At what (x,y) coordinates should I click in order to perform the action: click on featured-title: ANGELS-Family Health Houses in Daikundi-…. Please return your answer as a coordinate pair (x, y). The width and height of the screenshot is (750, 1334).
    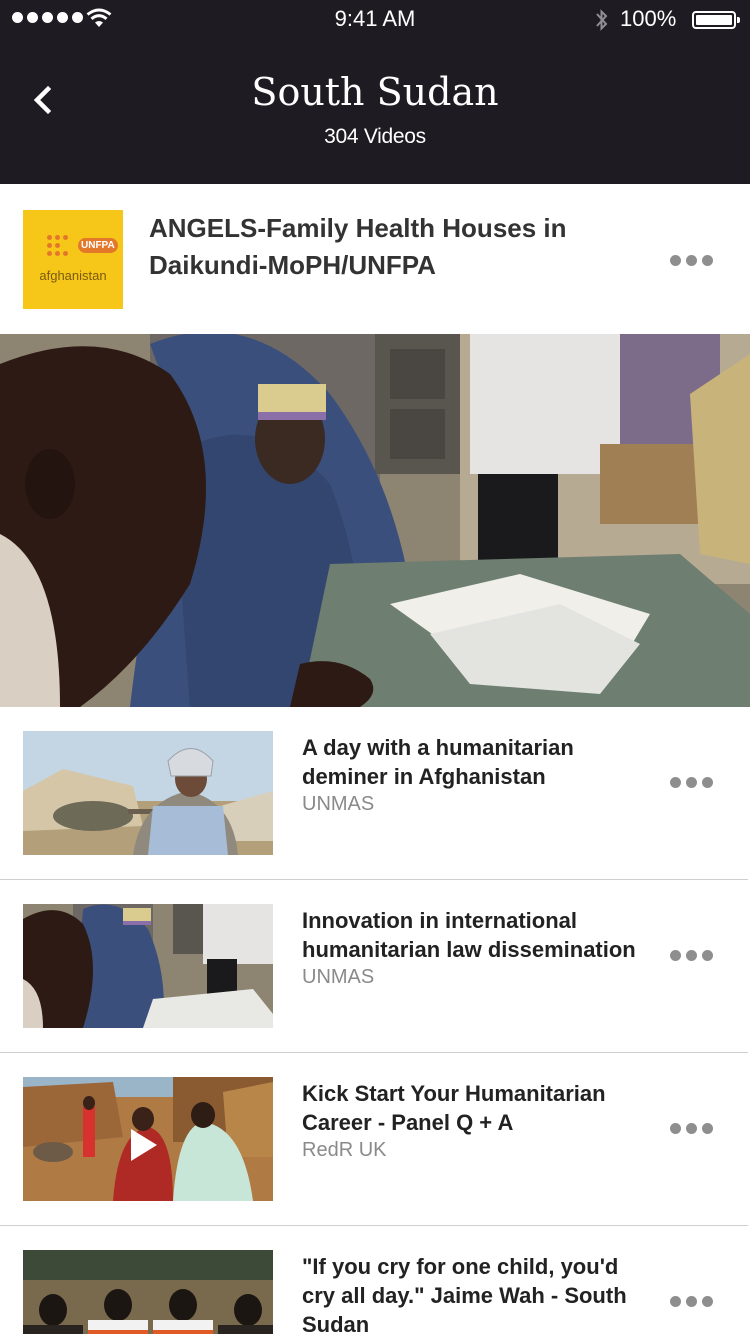
    Looking at the image, I should click on (384, 247).